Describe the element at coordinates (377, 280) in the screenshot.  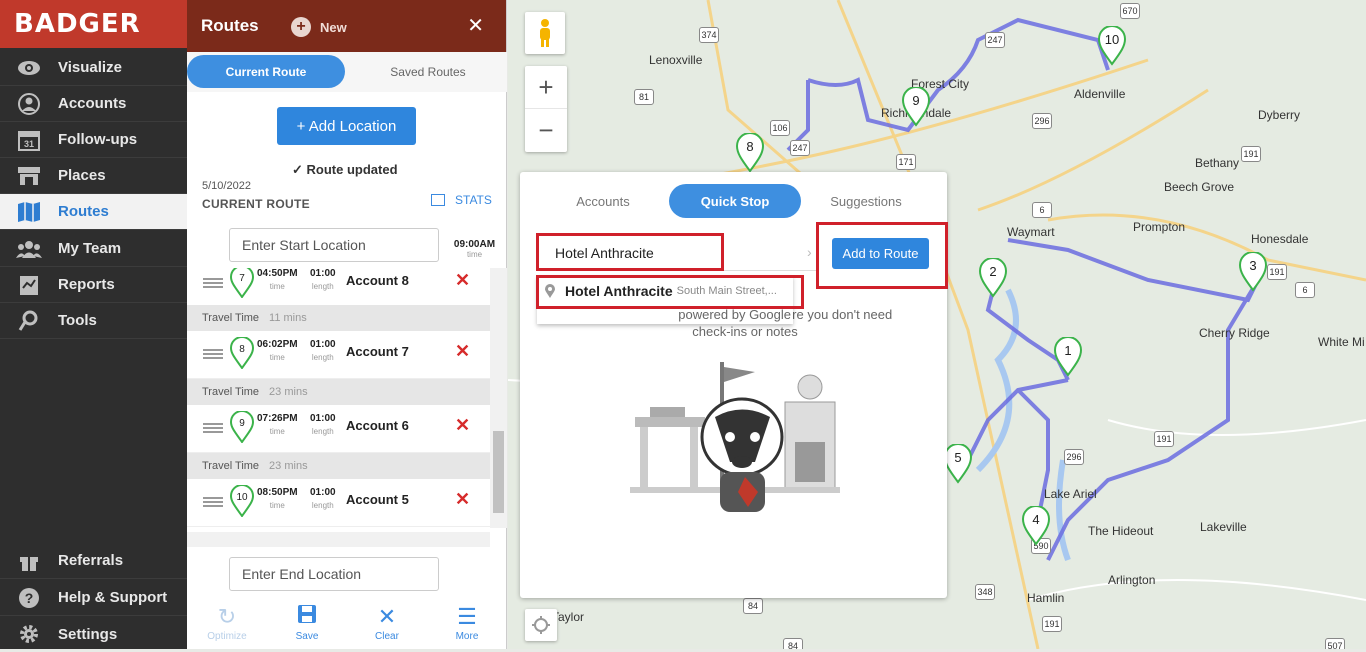
I see `stop-account-name: Account 8` at that location.